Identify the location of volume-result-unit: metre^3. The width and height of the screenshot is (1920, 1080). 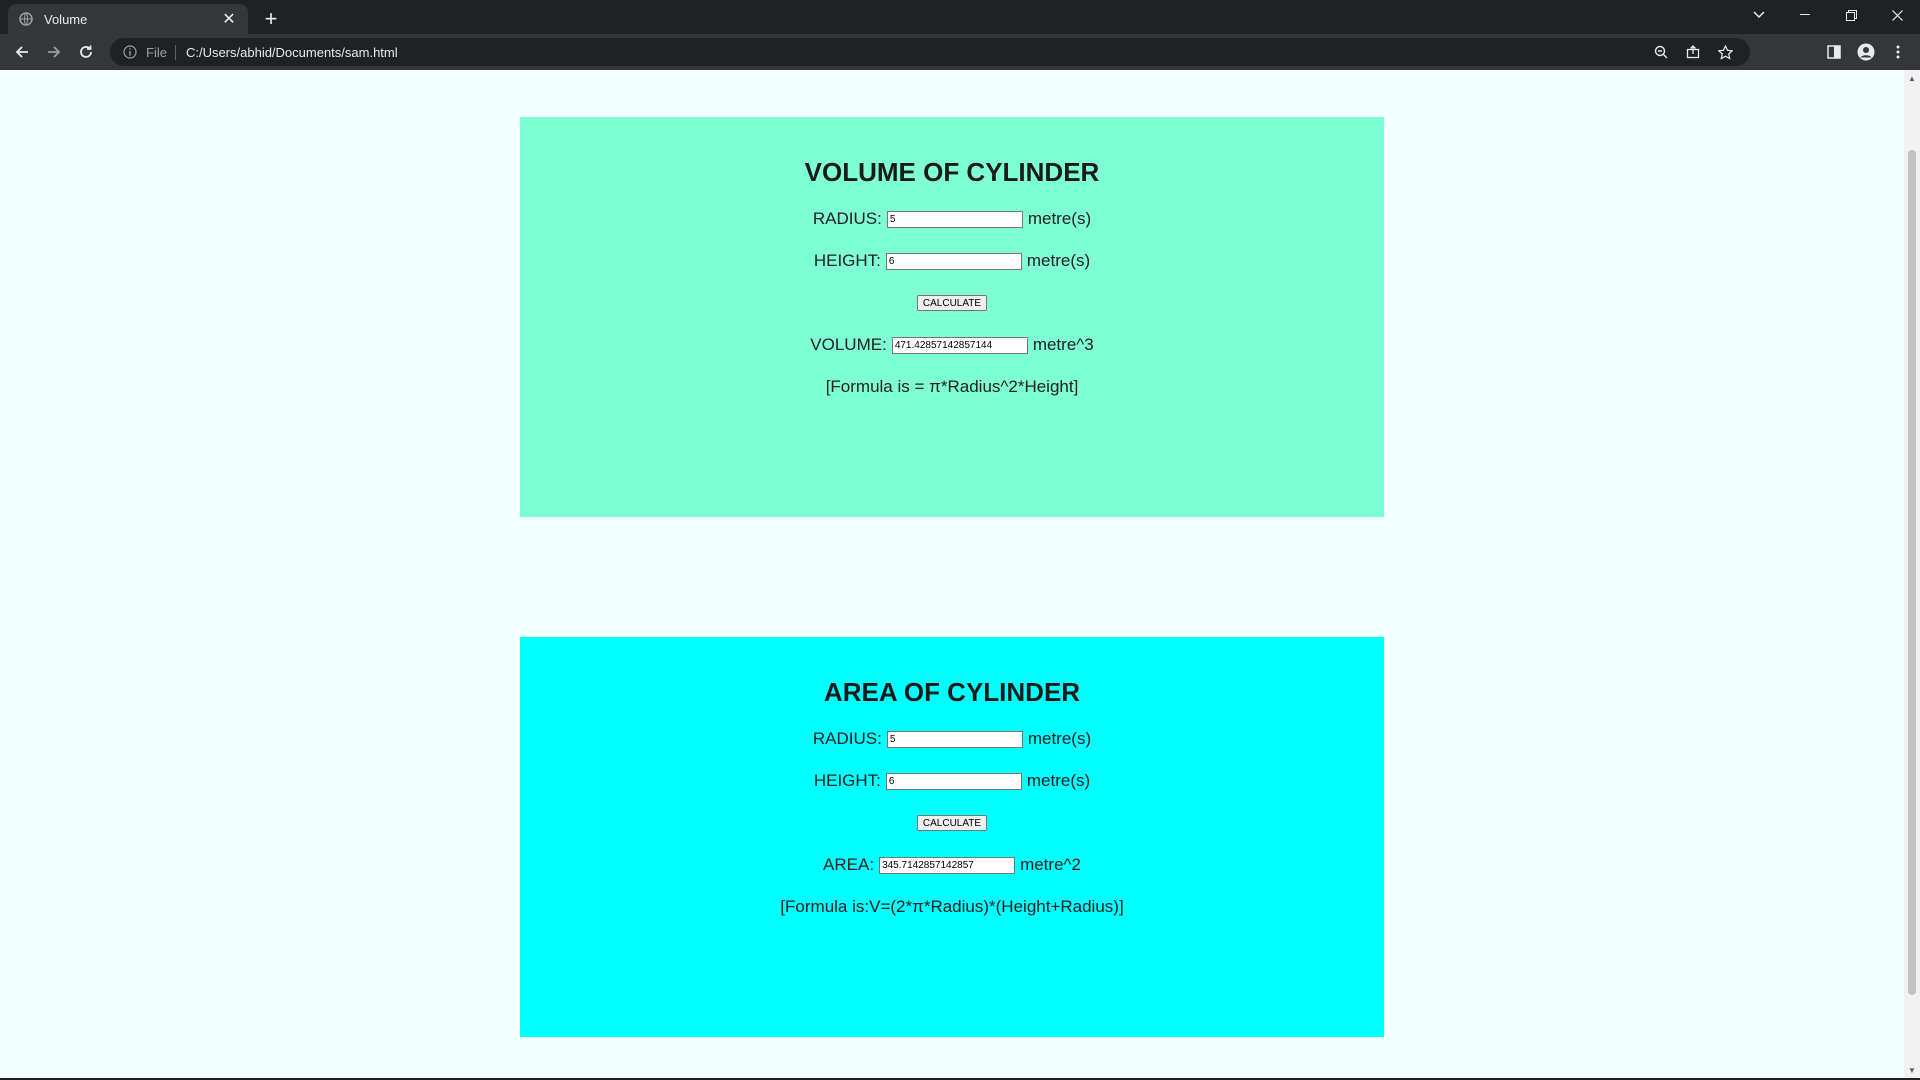
(1063, 344).